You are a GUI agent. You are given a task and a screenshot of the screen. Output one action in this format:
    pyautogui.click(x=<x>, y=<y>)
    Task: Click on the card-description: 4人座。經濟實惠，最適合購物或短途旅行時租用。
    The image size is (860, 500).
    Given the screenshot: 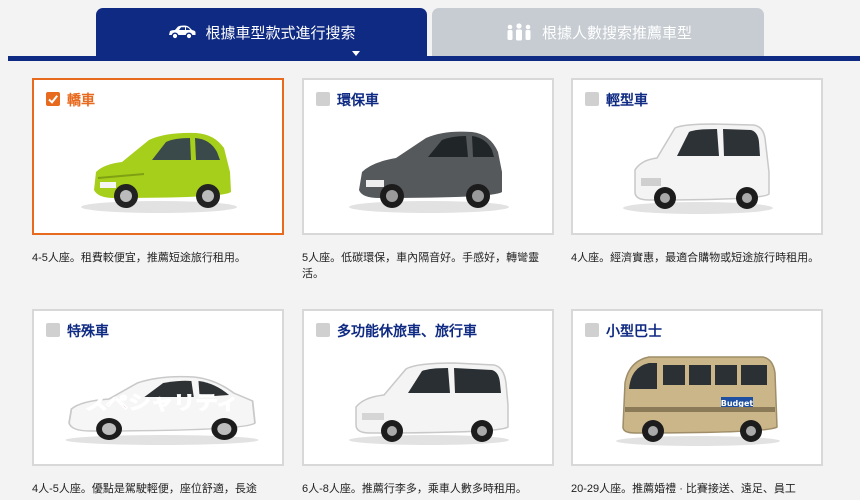 What is the action you would take?
    pyautogui.click(x=695, y=258)
    